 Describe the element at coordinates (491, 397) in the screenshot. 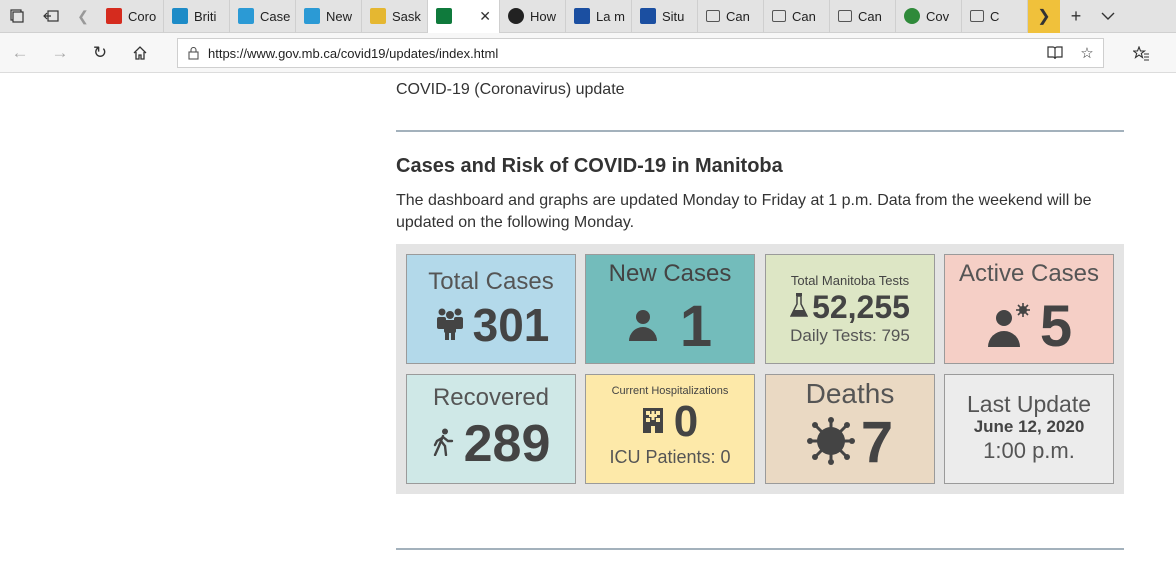

I see `recovered-label: Recovered` at that location.